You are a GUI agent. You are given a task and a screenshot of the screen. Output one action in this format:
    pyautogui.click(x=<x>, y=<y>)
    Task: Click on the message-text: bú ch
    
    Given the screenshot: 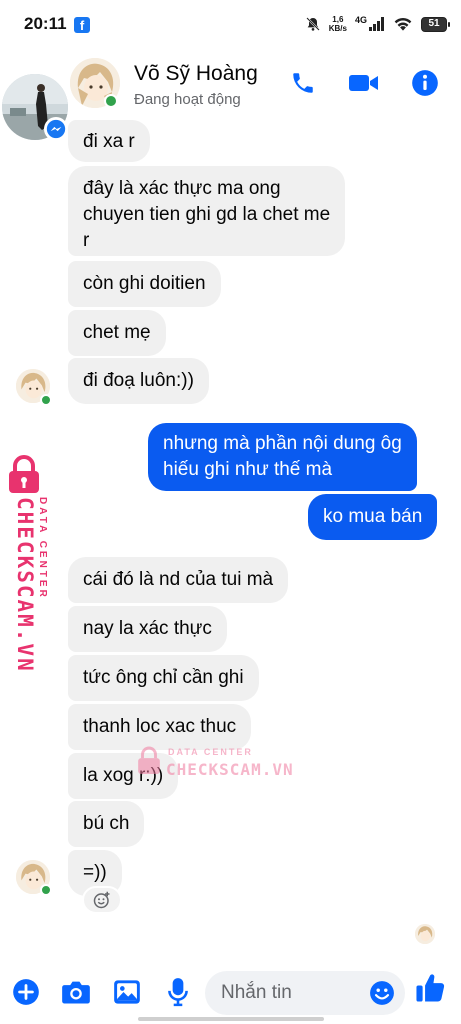 What is the action you would take?
    pyautogui.click(x=106, y=823)
    